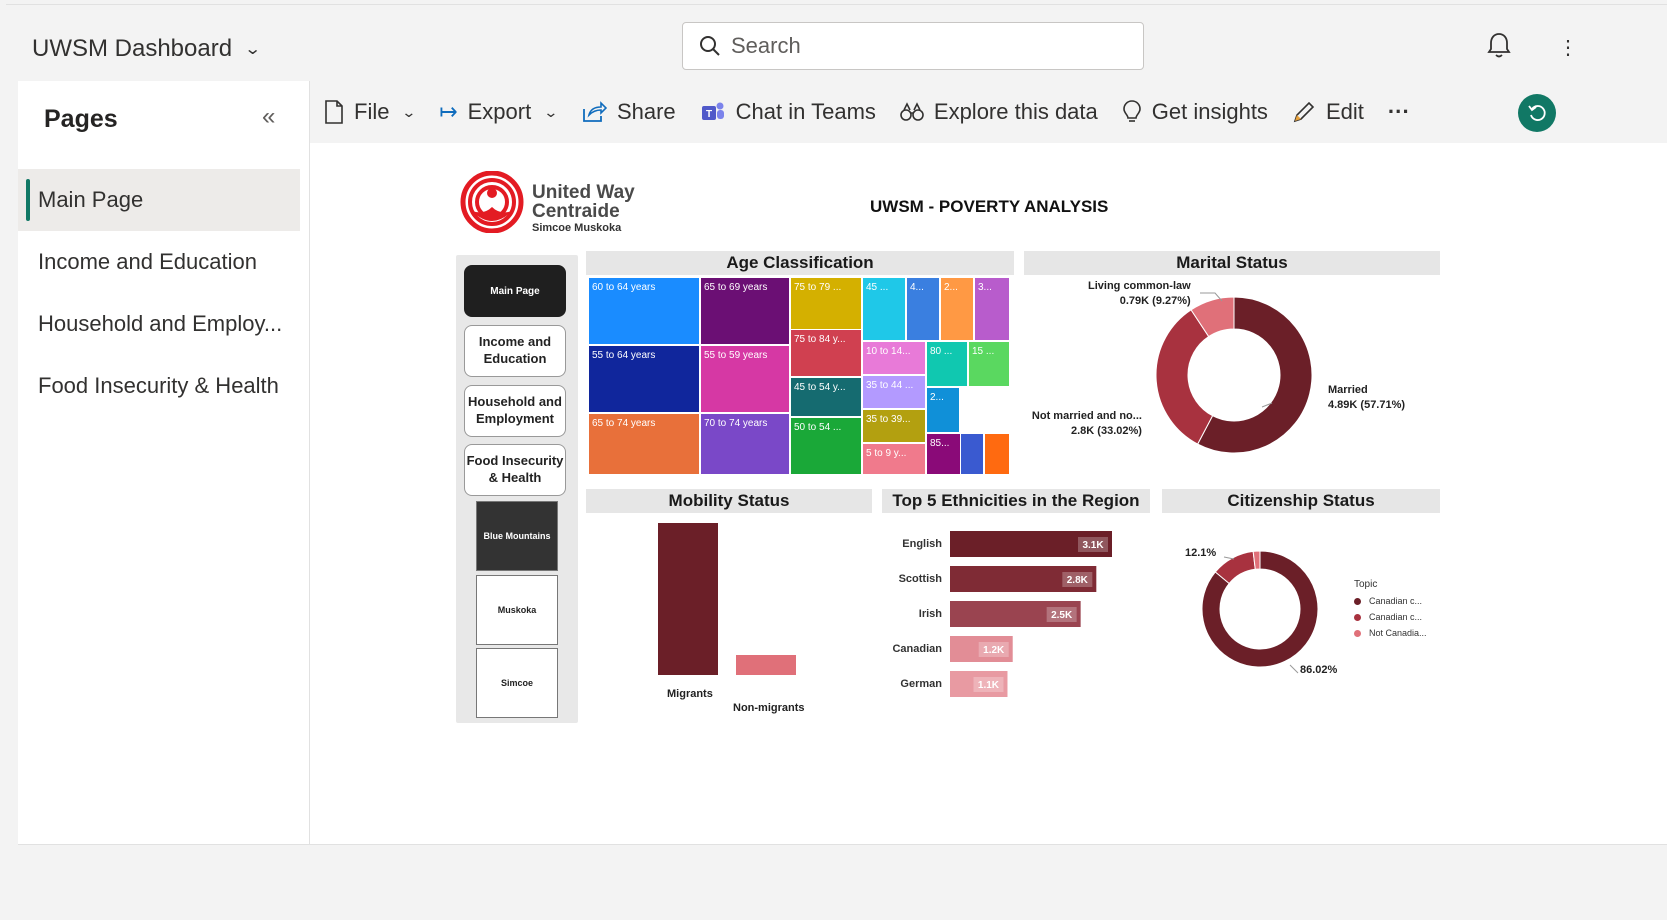 The width and height of the screenshot is (1667, 920). I want to click on nav-button-food-insecurity: Food Insecurity & Health, so click(515, 470).